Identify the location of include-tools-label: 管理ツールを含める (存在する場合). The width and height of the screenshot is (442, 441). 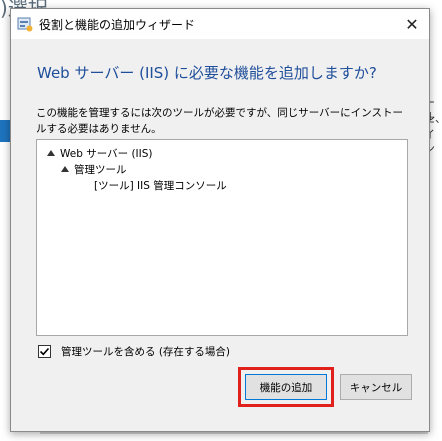
(146, 352).